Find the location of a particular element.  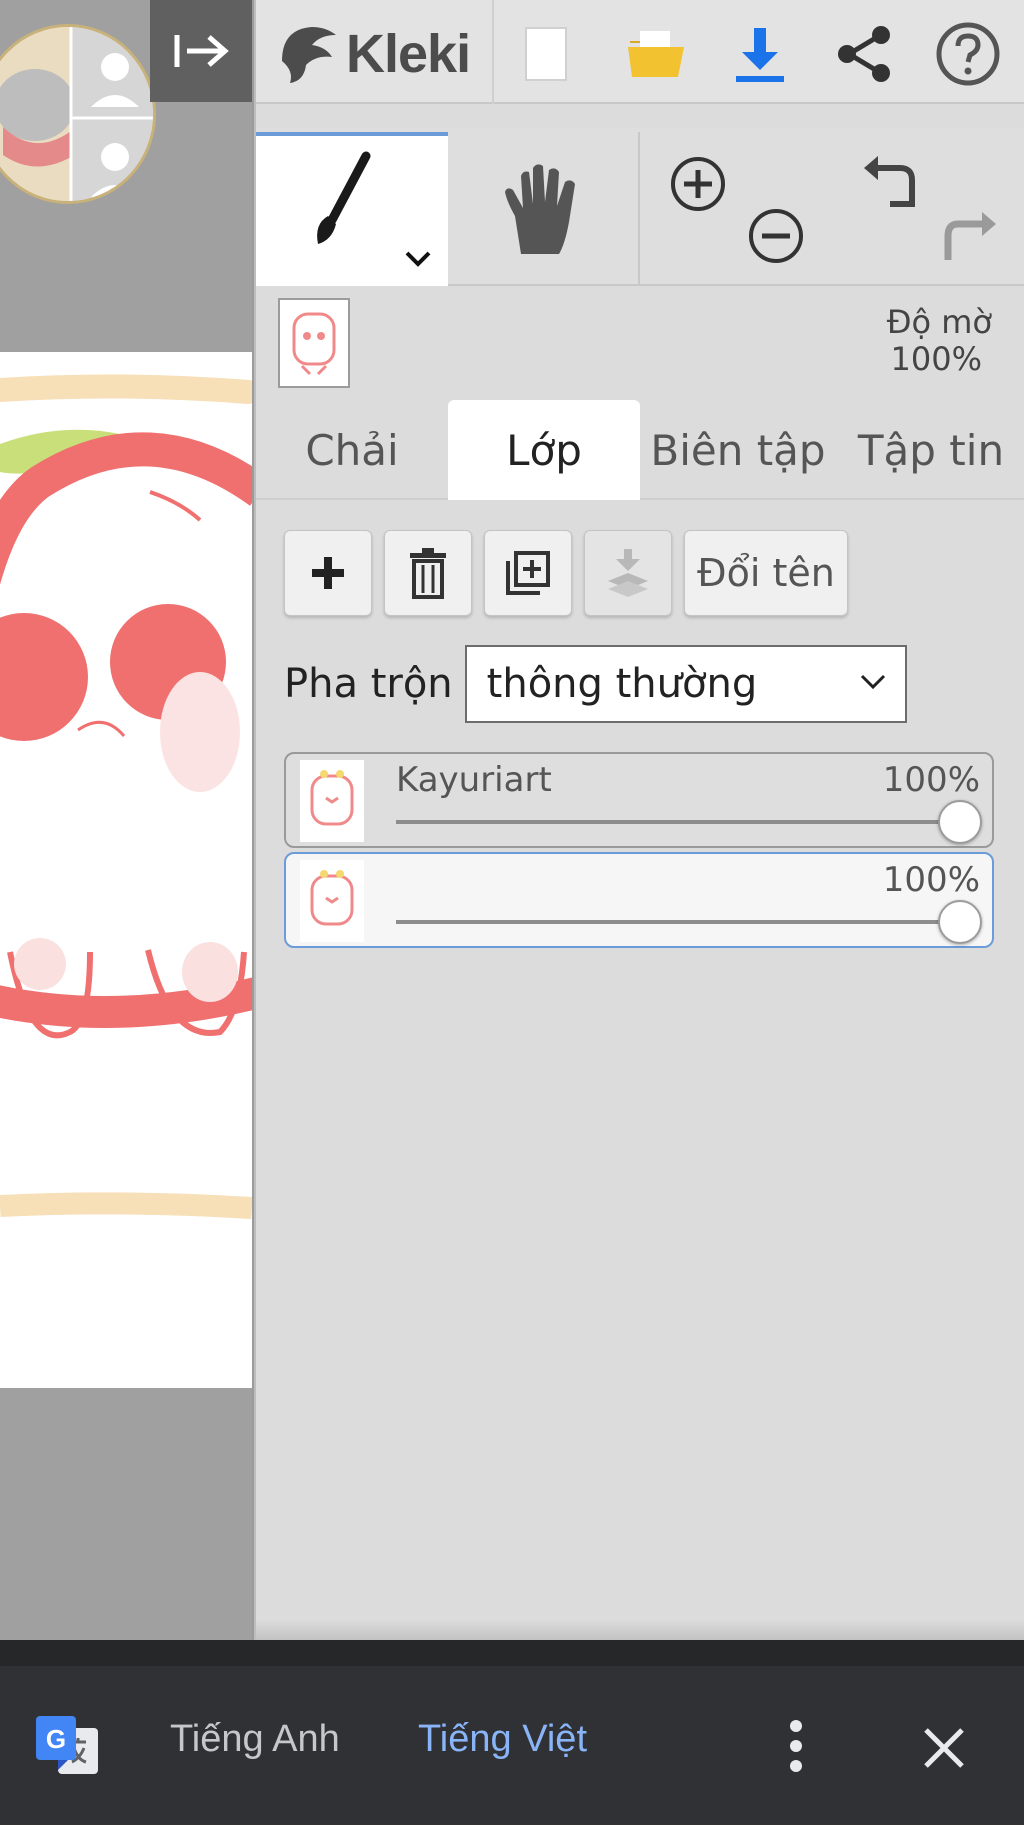

hand-icon is located at coordinates (540, 209).